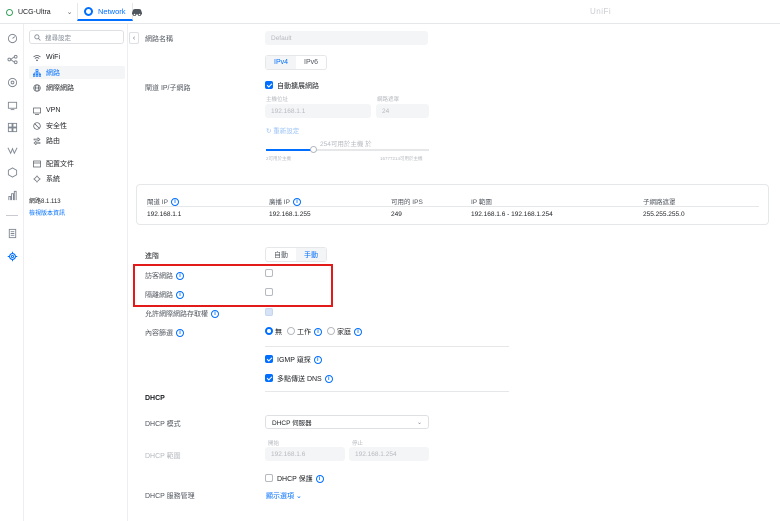  I want to click on gateway-subnet-label: 閘道 IP/子網路, so click(168, 88).